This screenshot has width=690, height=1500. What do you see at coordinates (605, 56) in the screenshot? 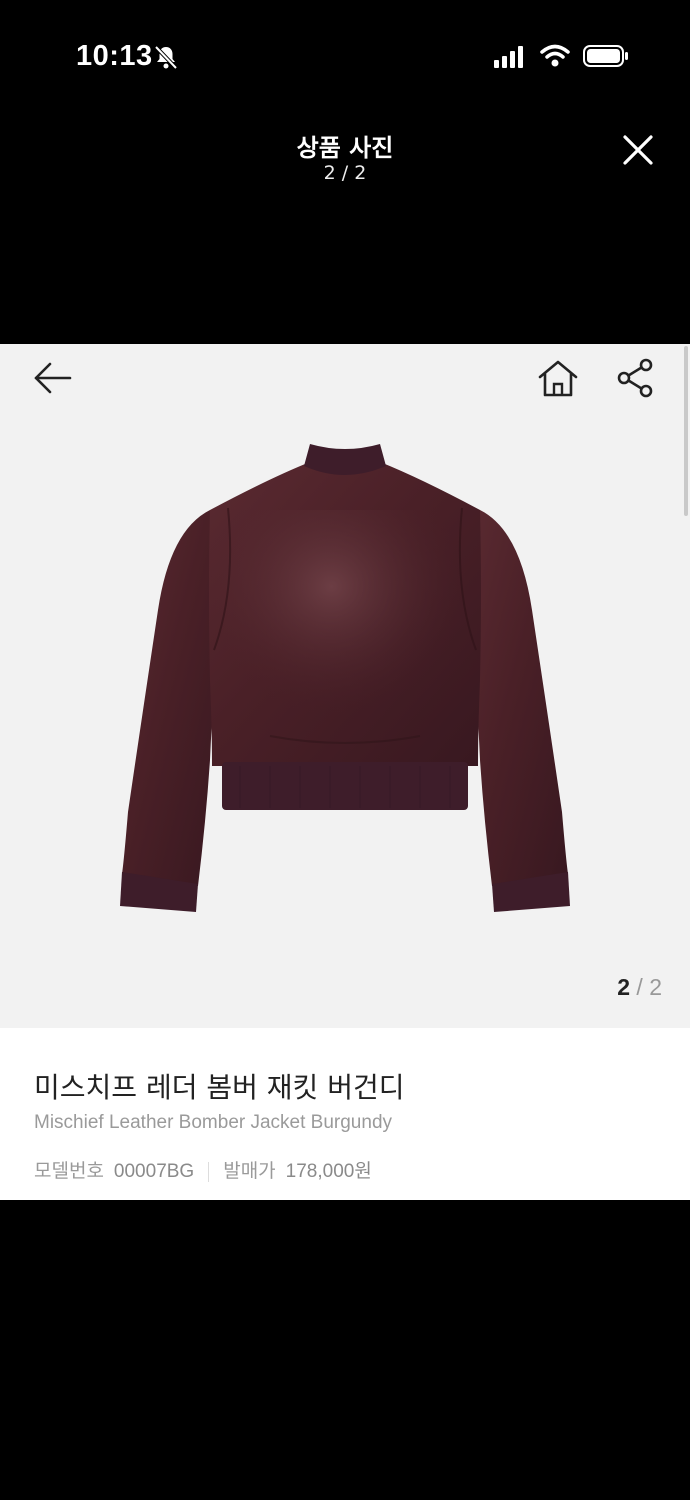
I see `battery-icon` at bounding box center [605, 56].